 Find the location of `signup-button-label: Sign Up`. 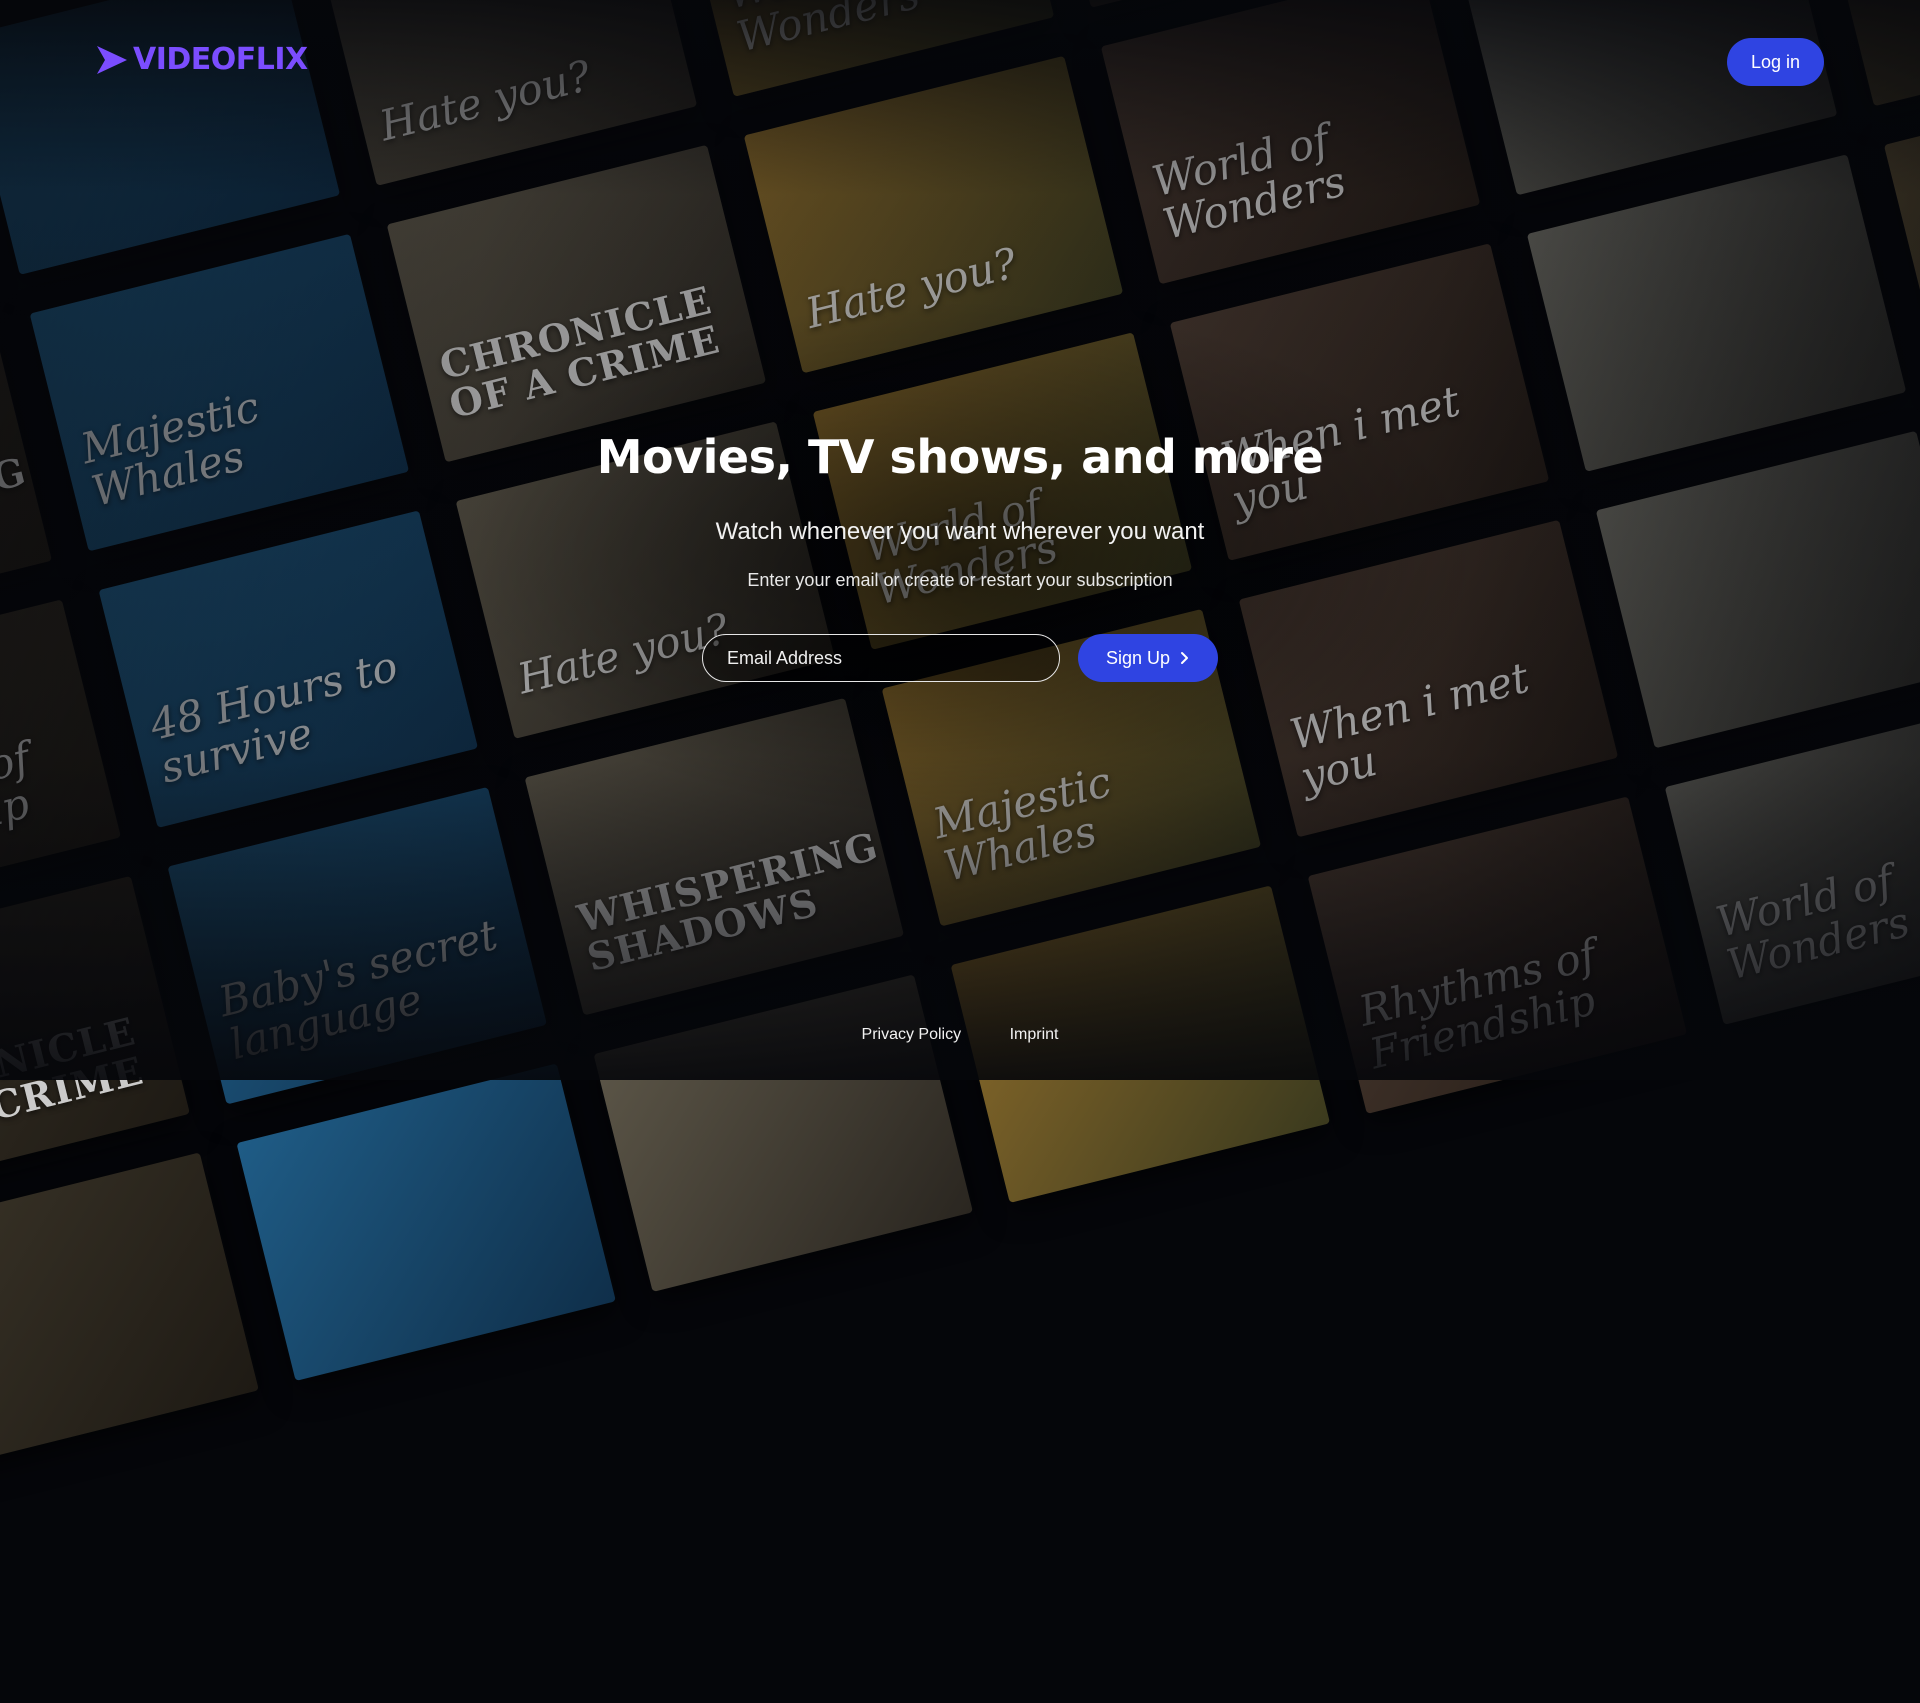

signup-button-label: Sign Up is located at coordinates (1138, 657).